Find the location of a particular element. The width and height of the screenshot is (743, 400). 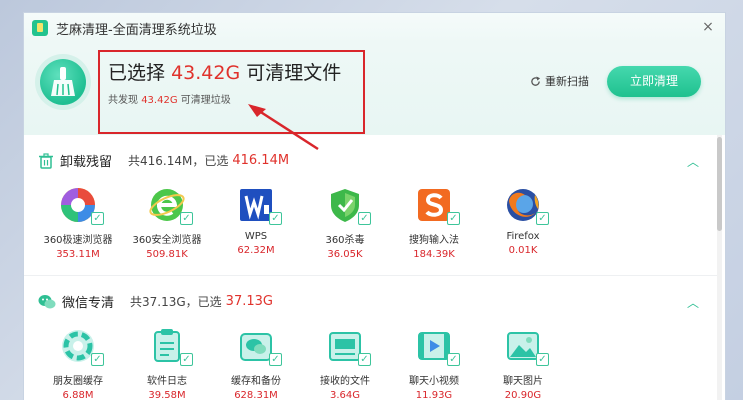

item-size: 0.01K is located at coordinates (523, 250).